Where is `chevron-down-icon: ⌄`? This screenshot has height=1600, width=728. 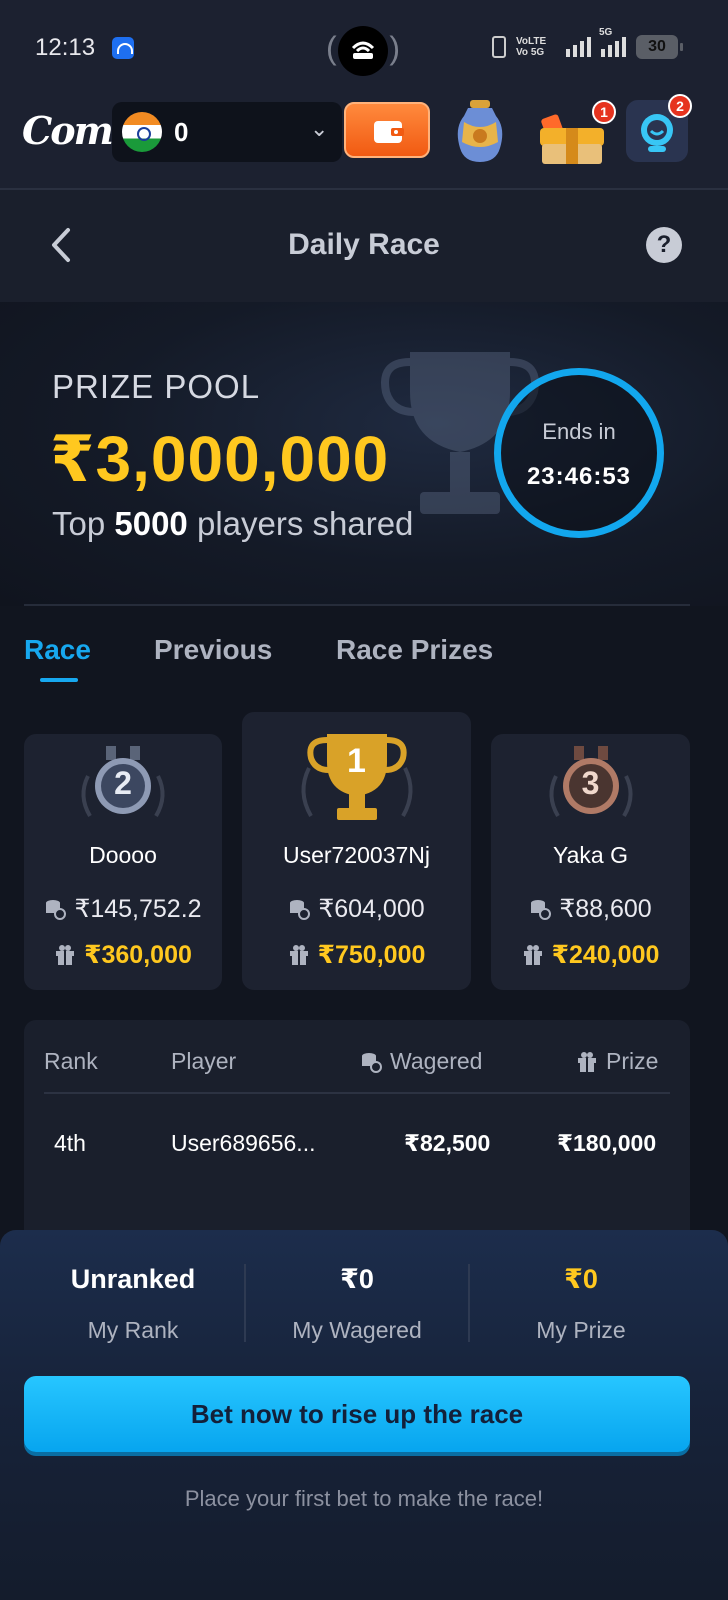
chevron-down-icon: ⌄ is located at coordinates (319, 128).